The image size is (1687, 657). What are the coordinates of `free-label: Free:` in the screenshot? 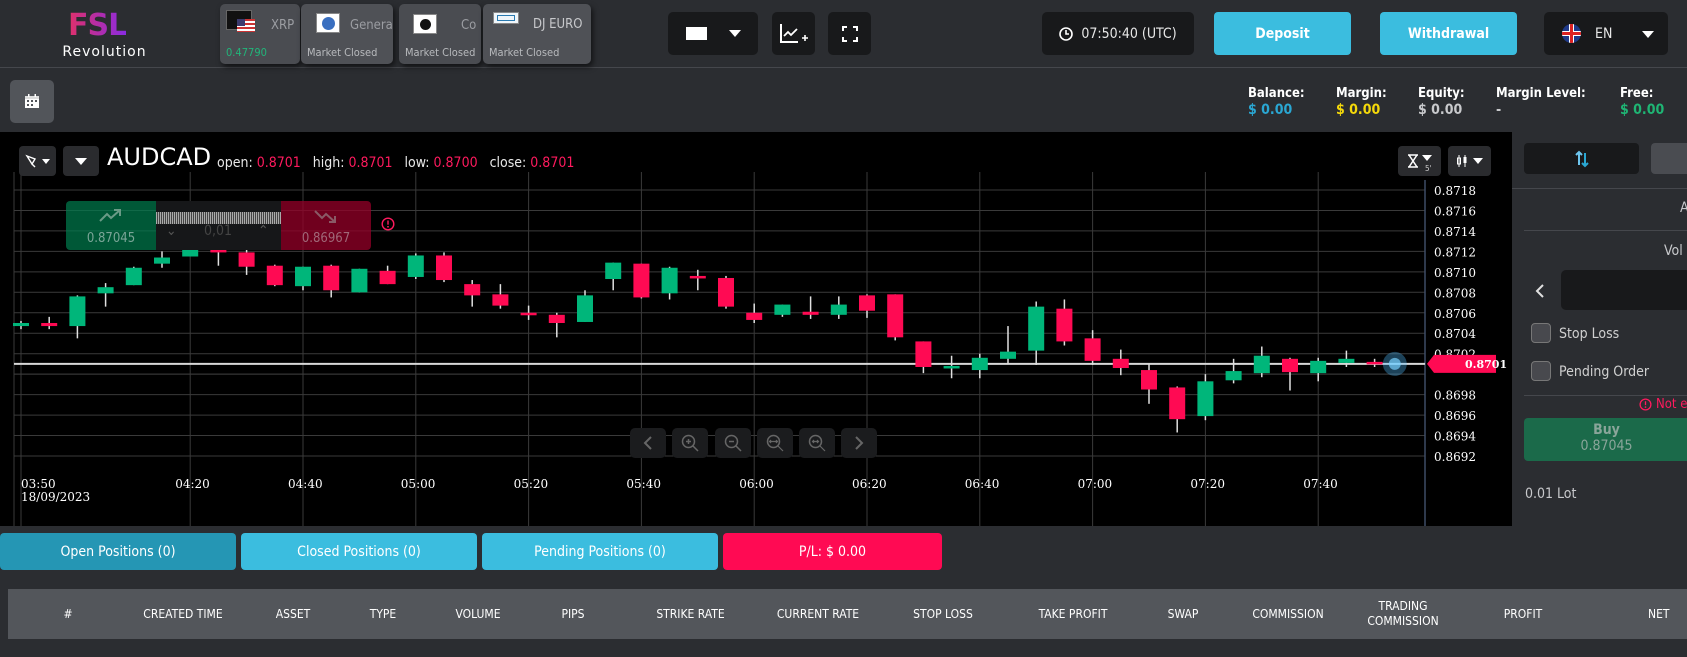 It's located at (1637, 93).